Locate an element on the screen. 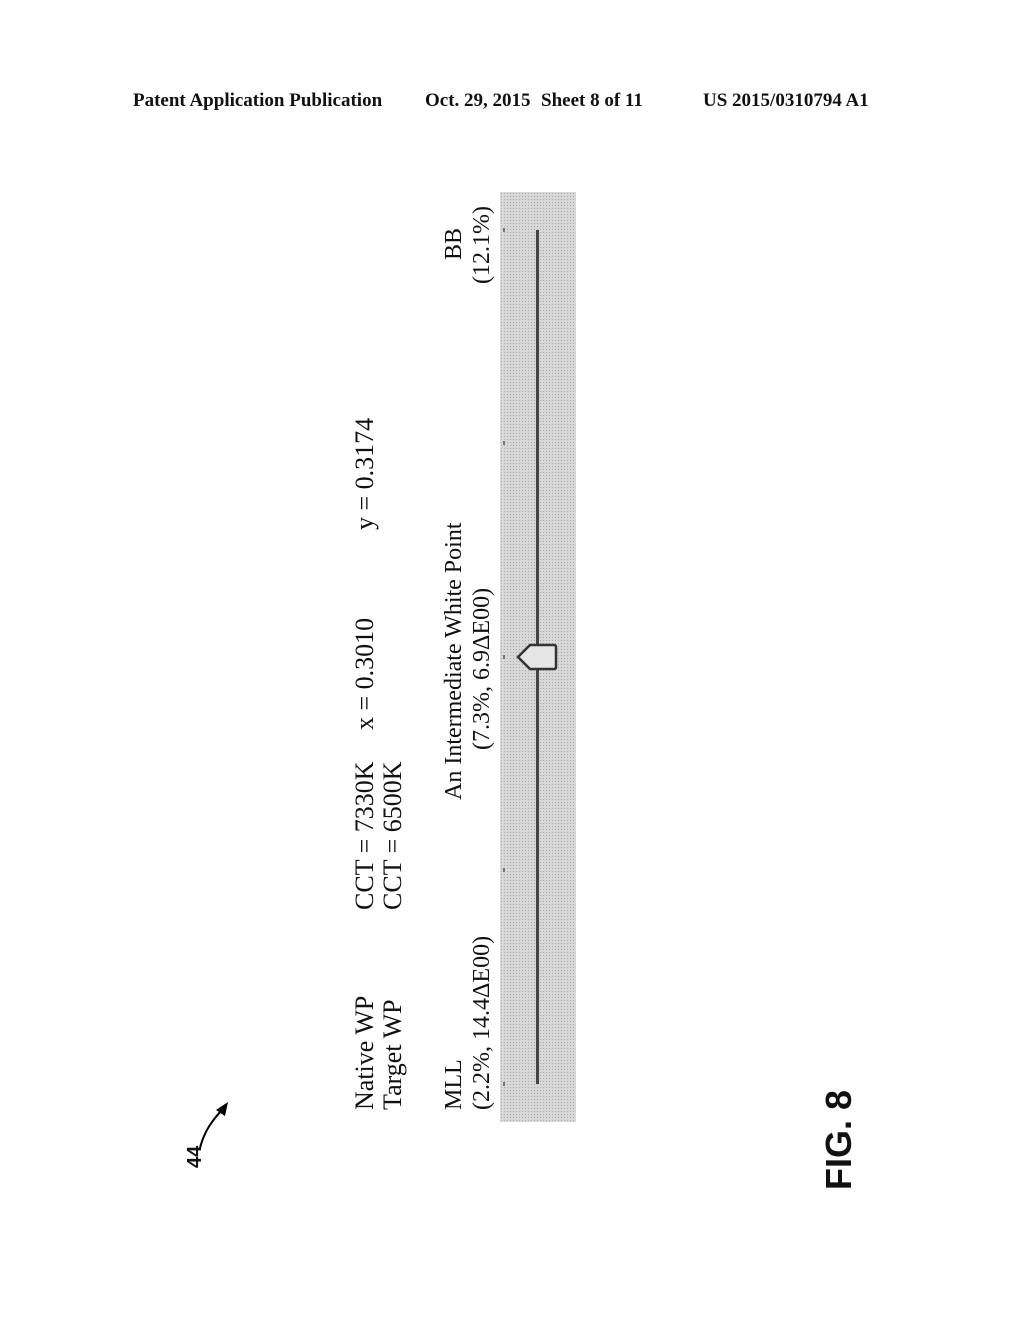 The image size is (1024, 1320). target-wp-label: Target WP is located at coordinates (392, 1054).